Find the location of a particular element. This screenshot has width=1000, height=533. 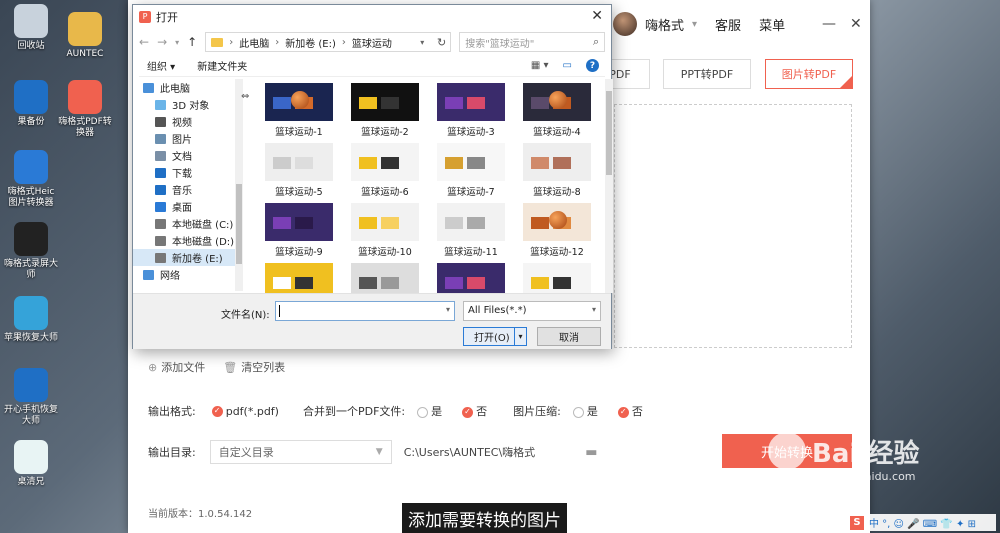

desktop-icon: 嗨格式录屏大师 is located at coordinates (31, 251).